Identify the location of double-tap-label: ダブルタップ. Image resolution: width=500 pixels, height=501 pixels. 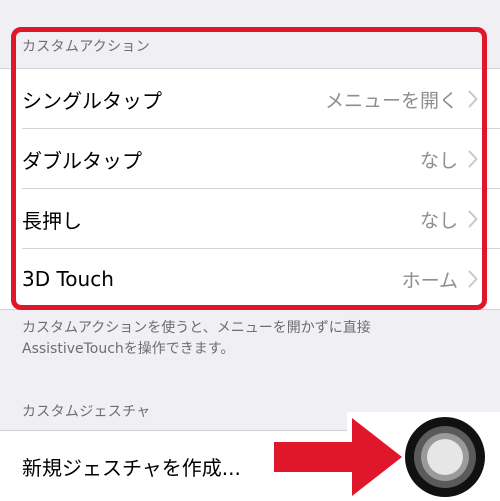
(82, 160).